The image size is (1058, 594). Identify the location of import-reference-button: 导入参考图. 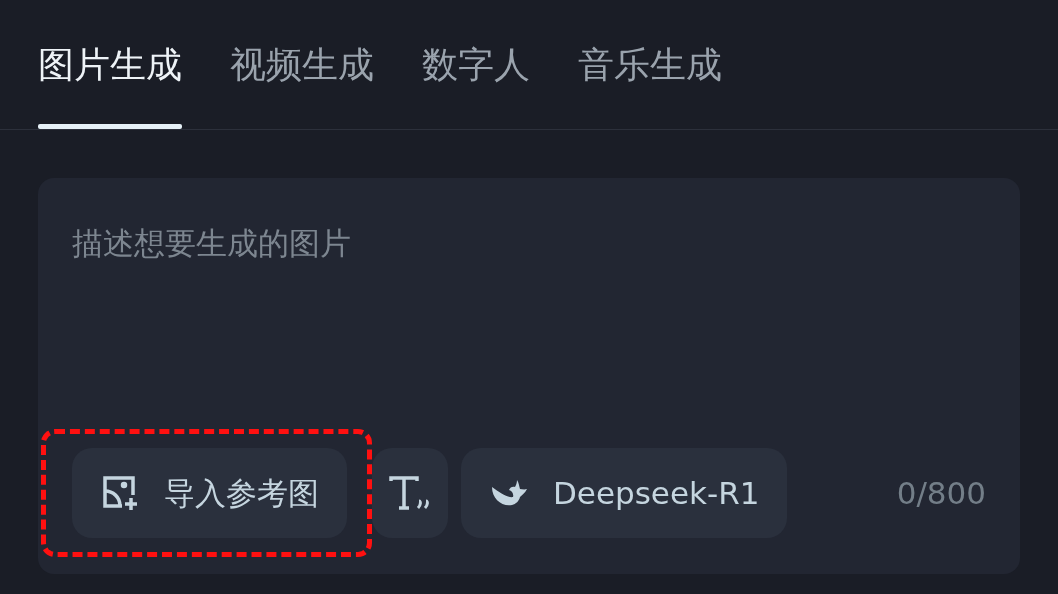
(209, 493).